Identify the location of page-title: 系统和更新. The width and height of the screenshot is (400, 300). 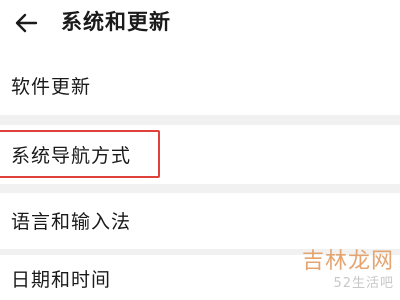
(116, 22).